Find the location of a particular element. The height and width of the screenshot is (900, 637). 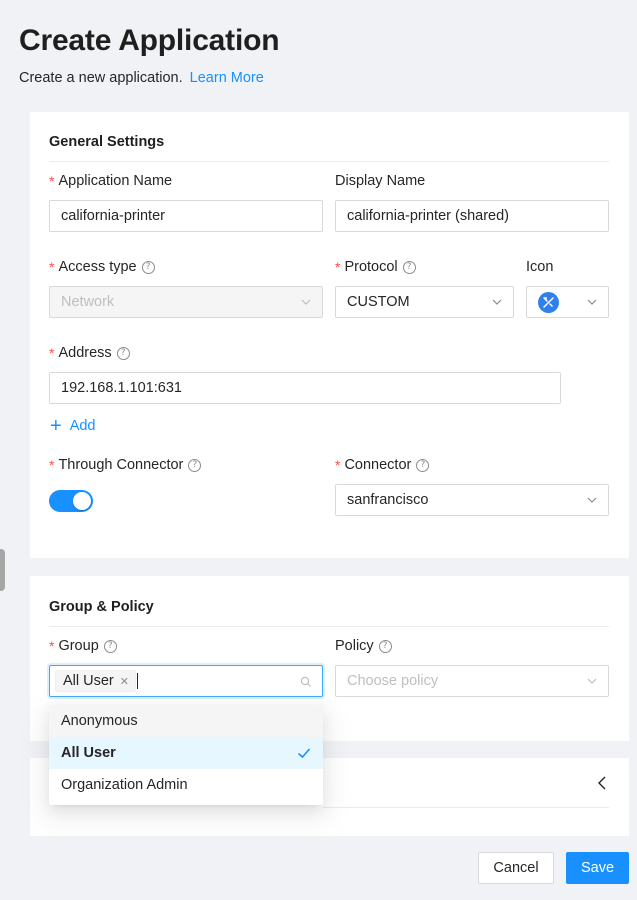

save-button: Save is located at coordinates (597, 868).